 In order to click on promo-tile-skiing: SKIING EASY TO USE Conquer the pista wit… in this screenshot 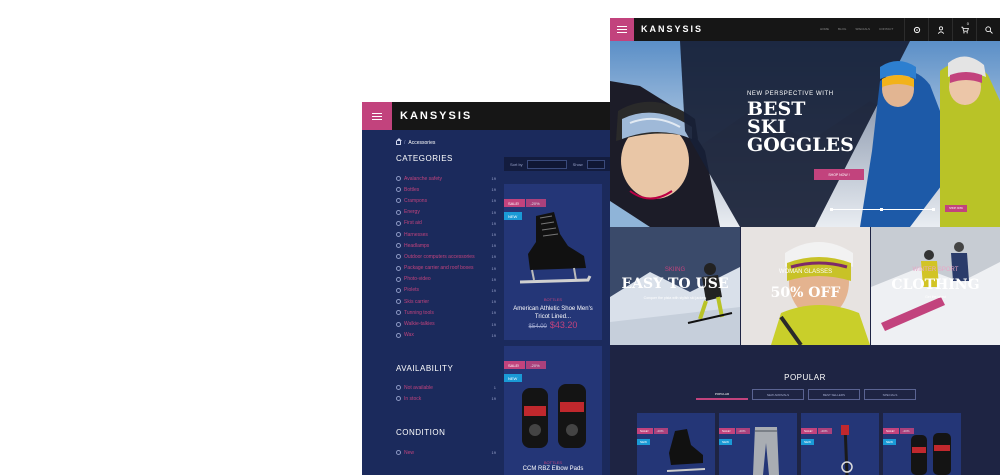, I will do `click(675, 286)`.